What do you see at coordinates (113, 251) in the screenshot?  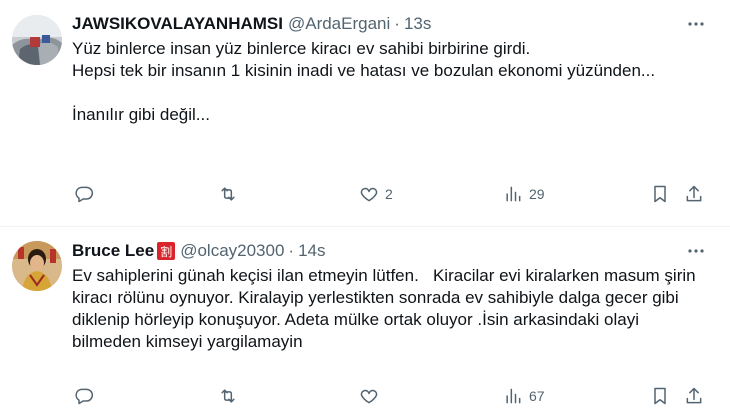 I see `display-name: Bruce Lee` at bounding box center [113, 251].